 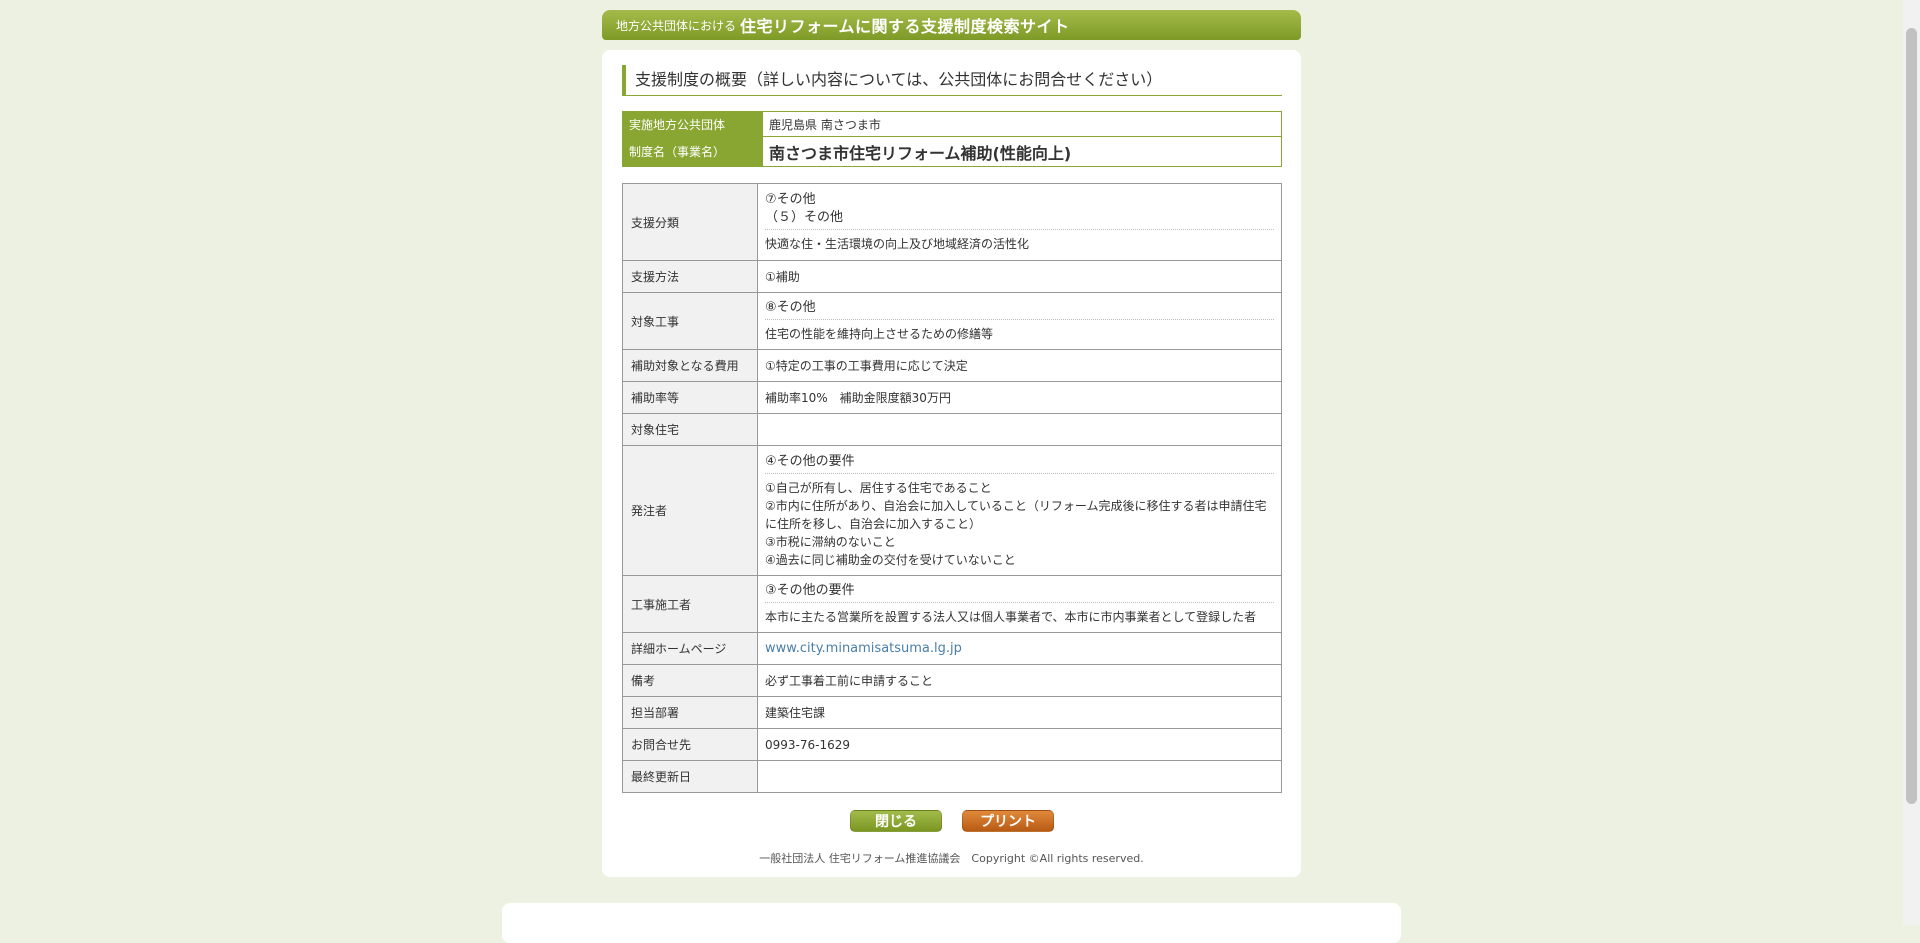 I want to click on department-label: 担当部署, so click(x=690, y=712).